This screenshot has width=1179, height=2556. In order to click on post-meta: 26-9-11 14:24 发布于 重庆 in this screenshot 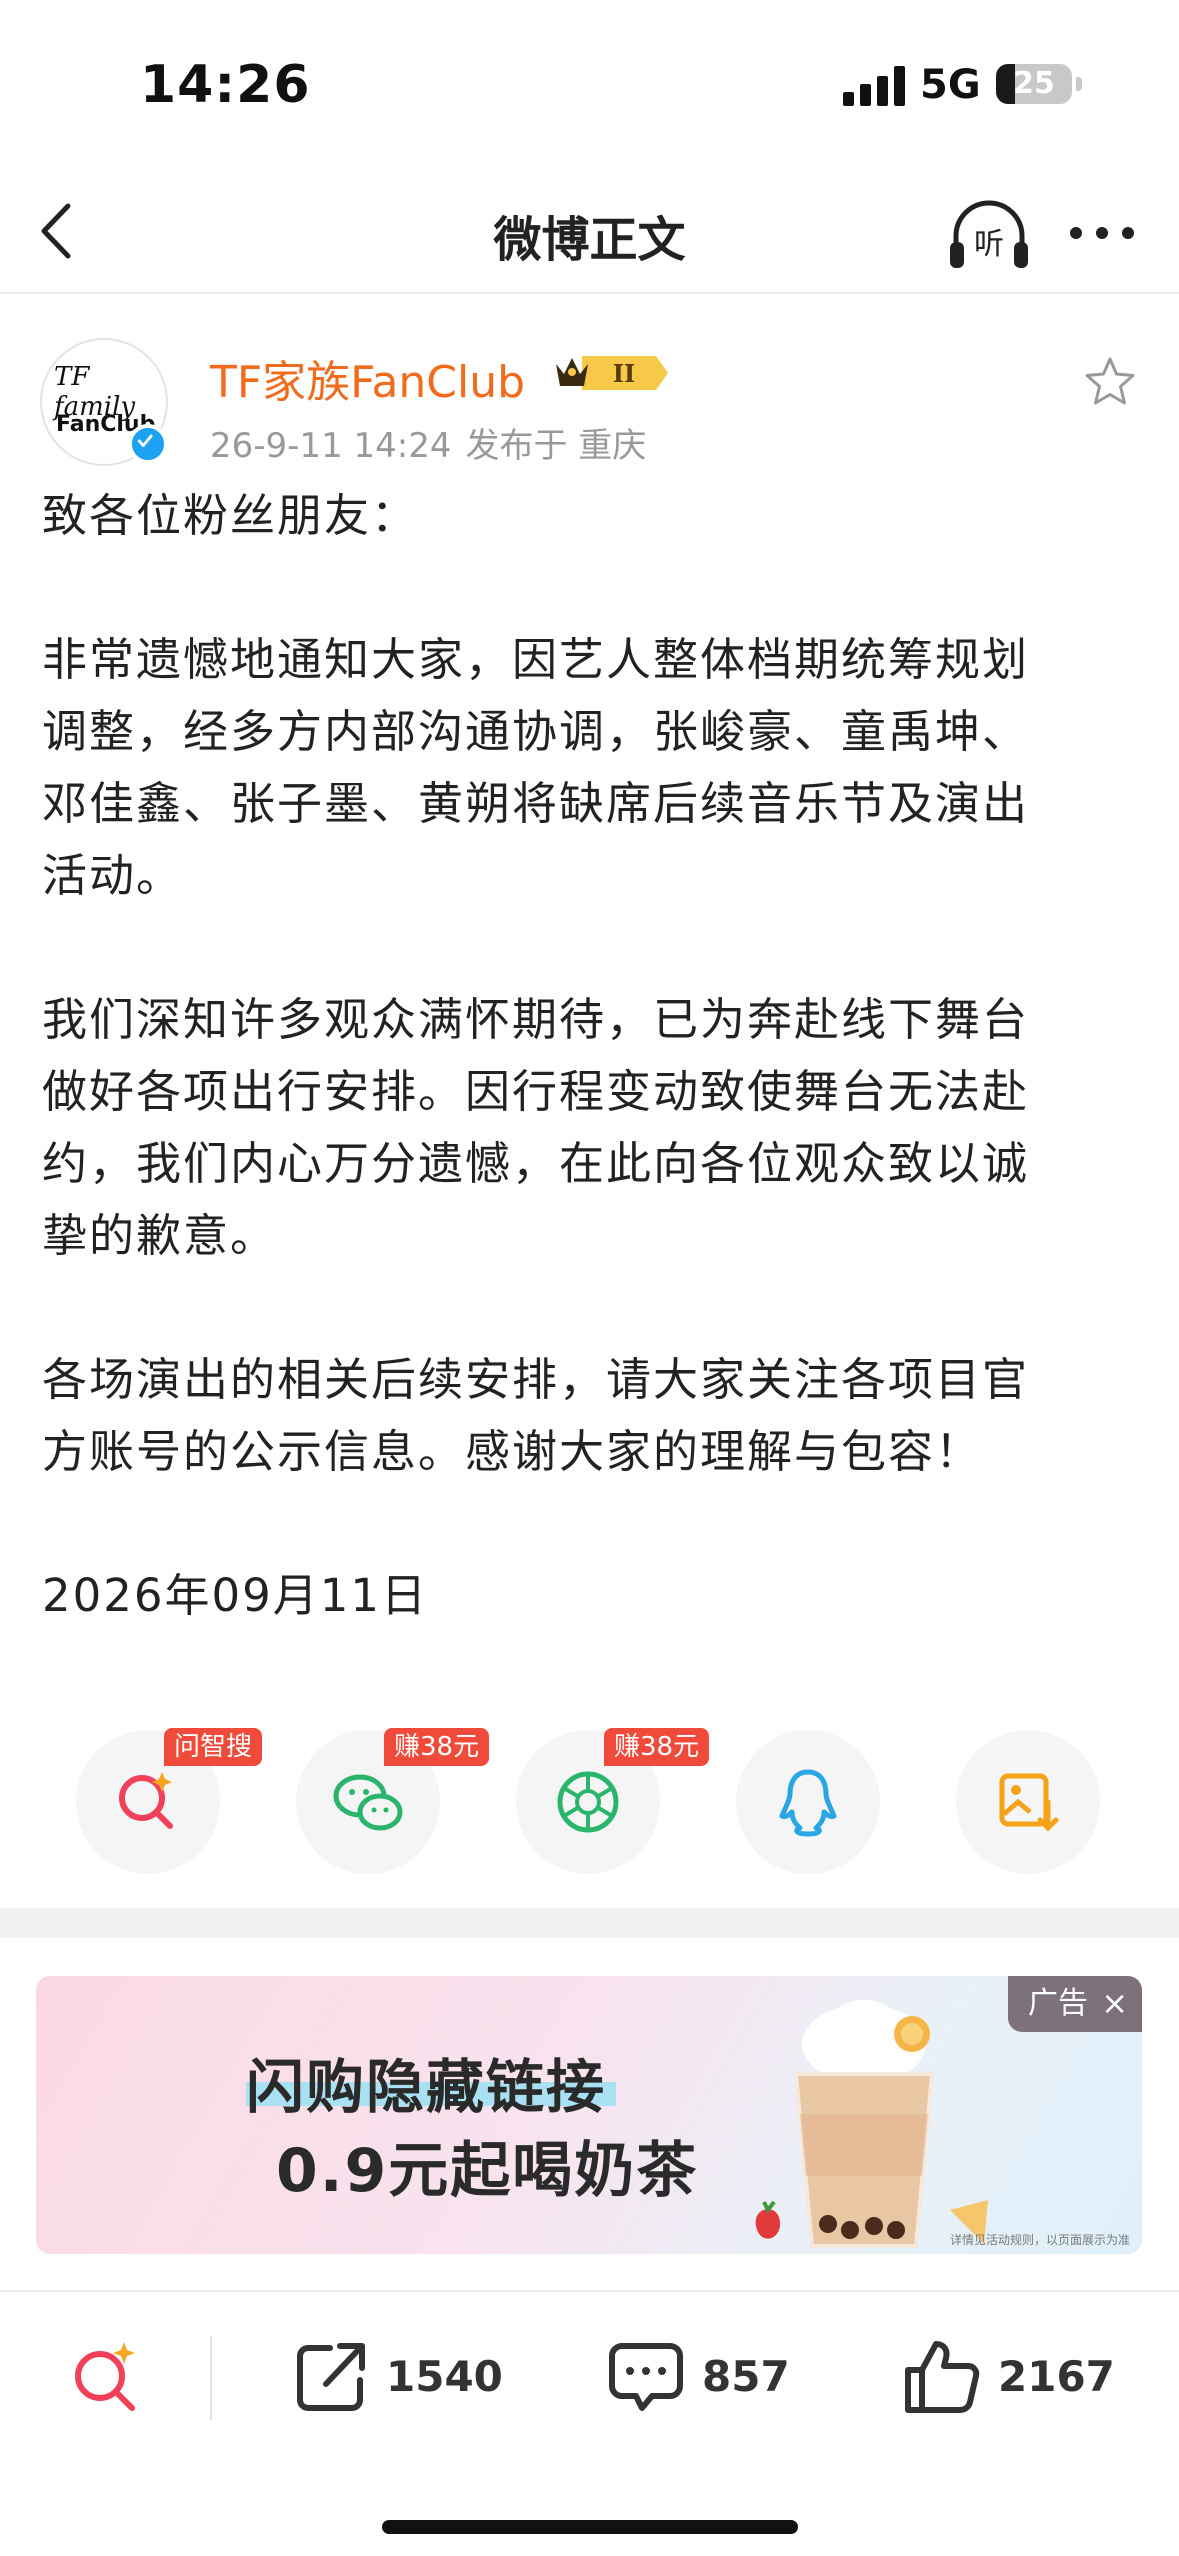, I will do `click(435, 442)`.